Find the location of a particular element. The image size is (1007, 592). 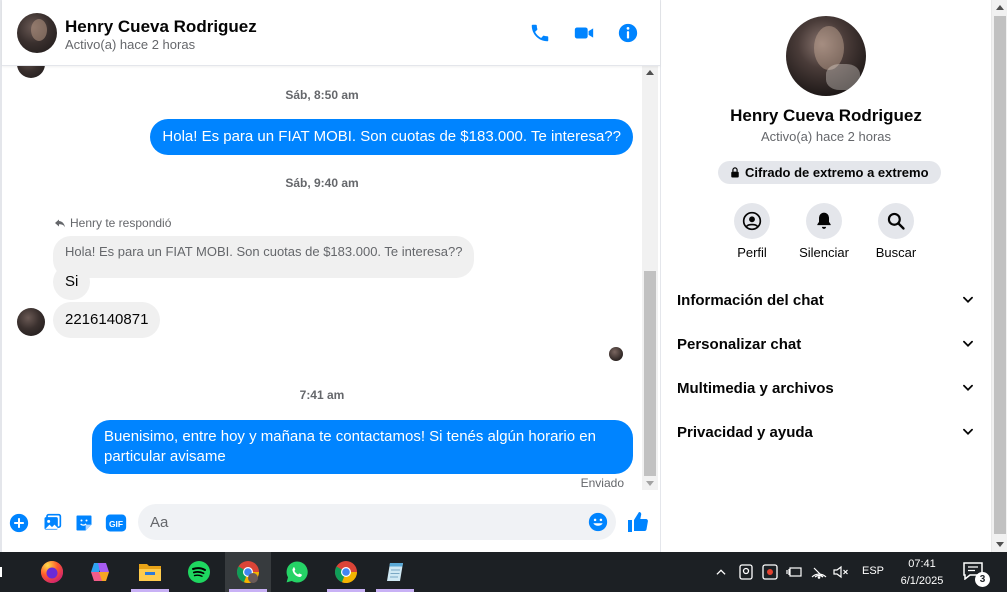

screen-capture-icon is located at coordinates (770, 572).